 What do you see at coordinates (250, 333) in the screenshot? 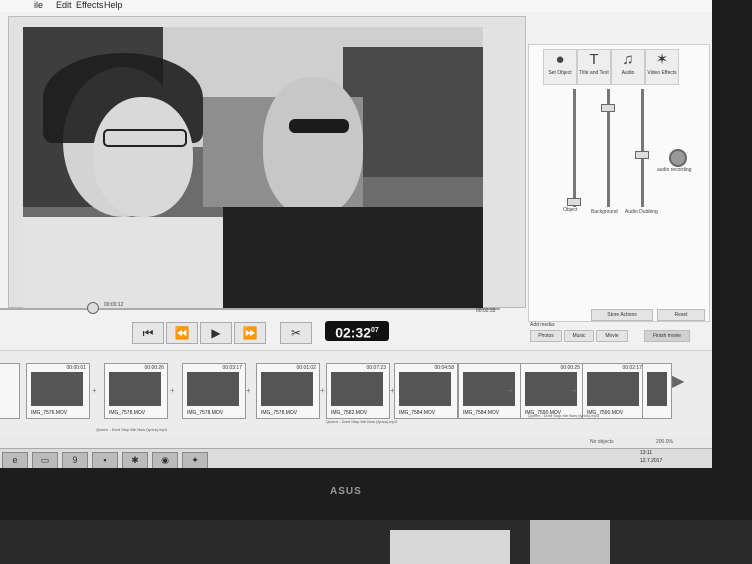
I see `fast-forward-button: ⏩` at bounding box center [250, 333].